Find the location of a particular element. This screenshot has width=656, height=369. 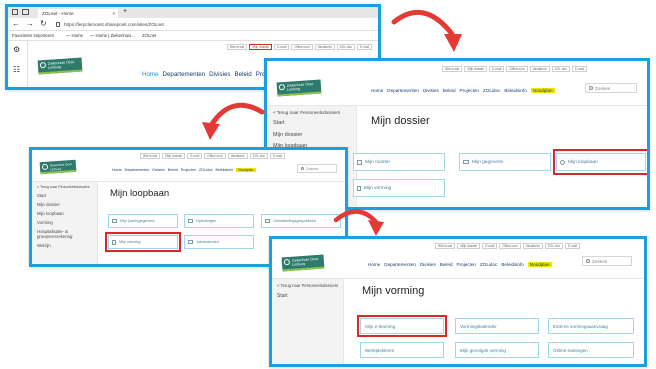

tile-online-trainingen: Online trainingen is located at coordinates (591, 350).